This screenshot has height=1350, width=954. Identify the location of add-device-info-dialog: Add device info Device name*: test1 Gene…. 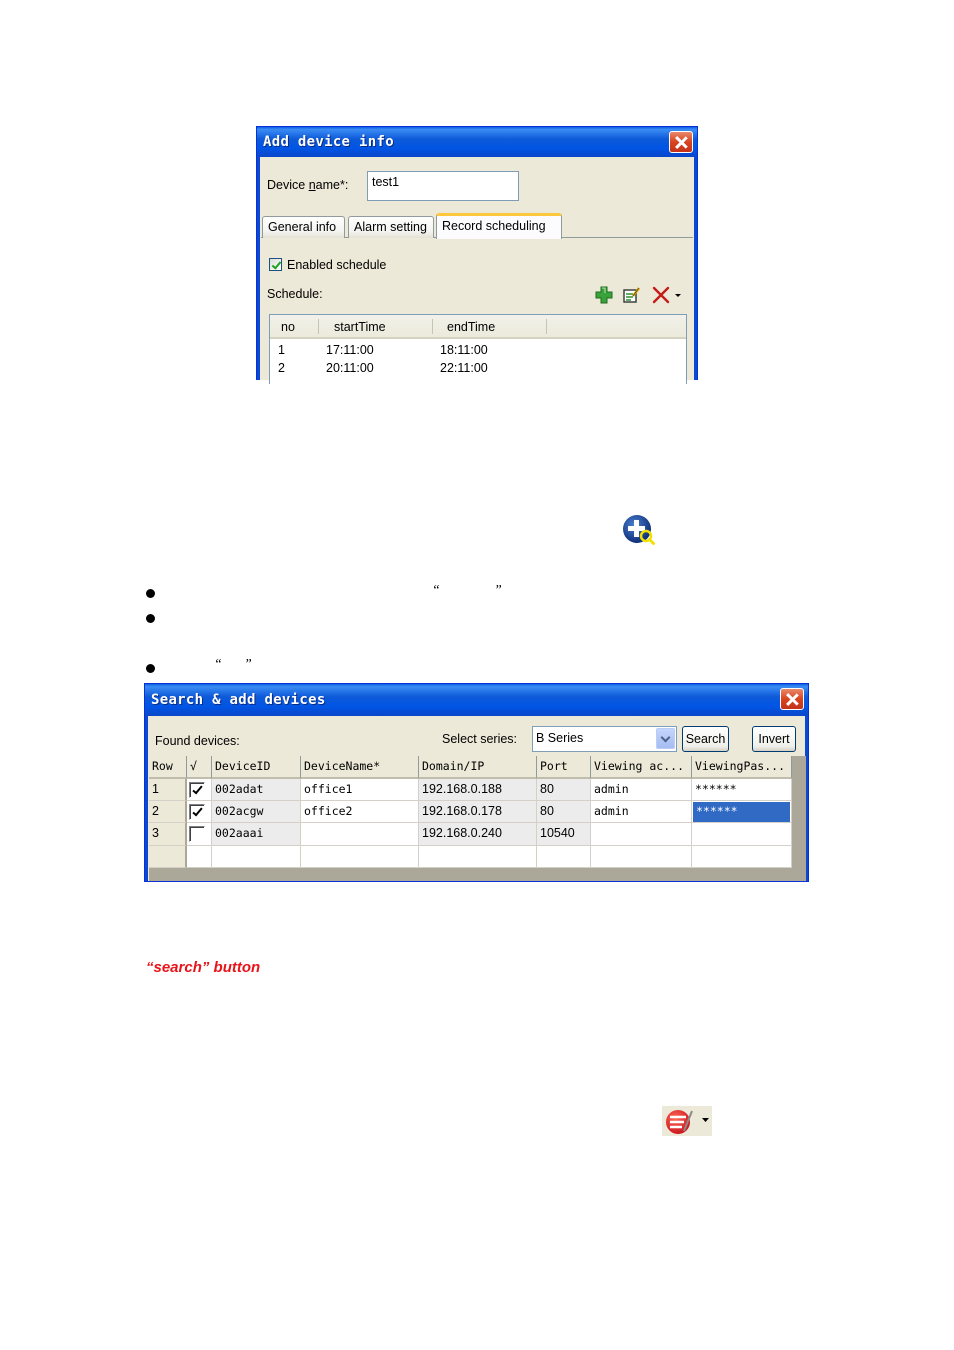
(477, 255).